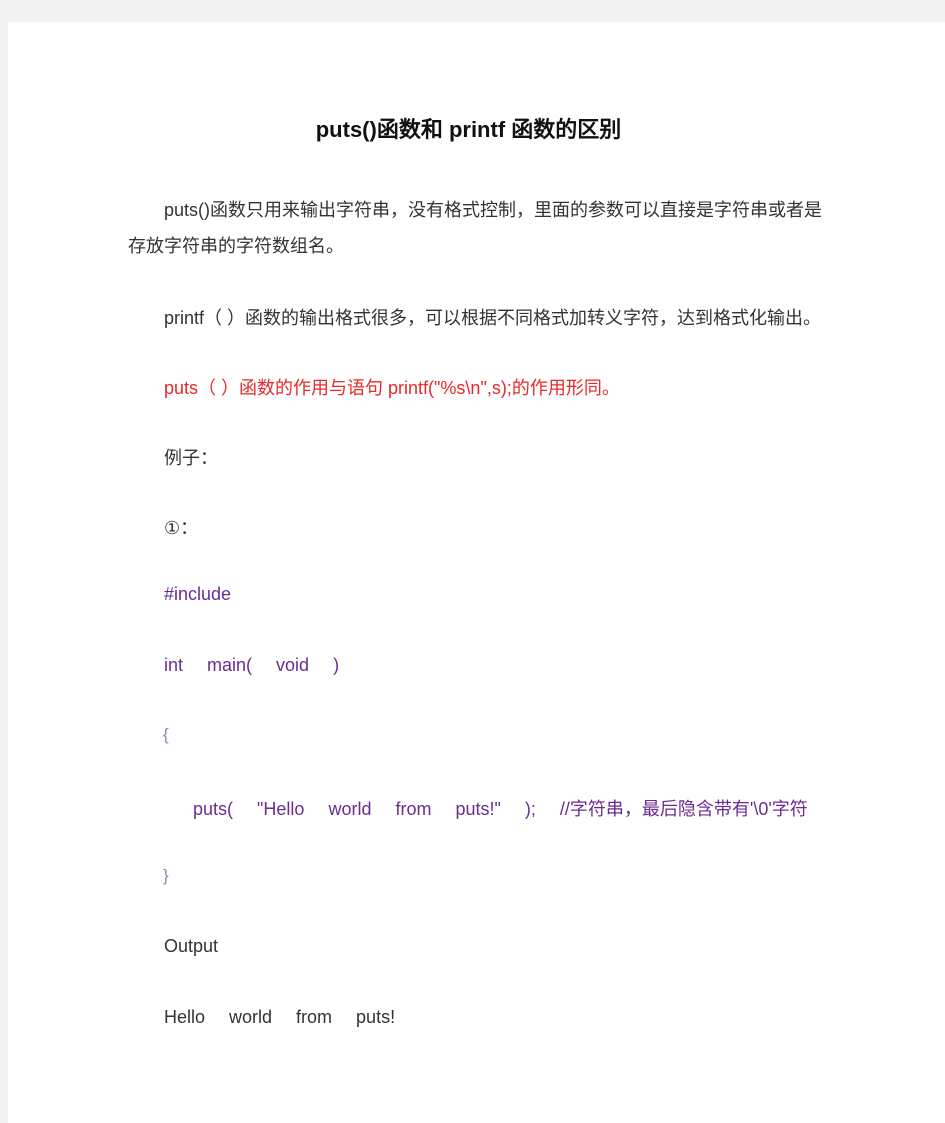  Describe the element at coordinates (392, 388) in the screenshot. I see `paragraph-highlight: puts（ ）函数的作用与语句 printf("%s\n",s);的作用形同。` at that location.